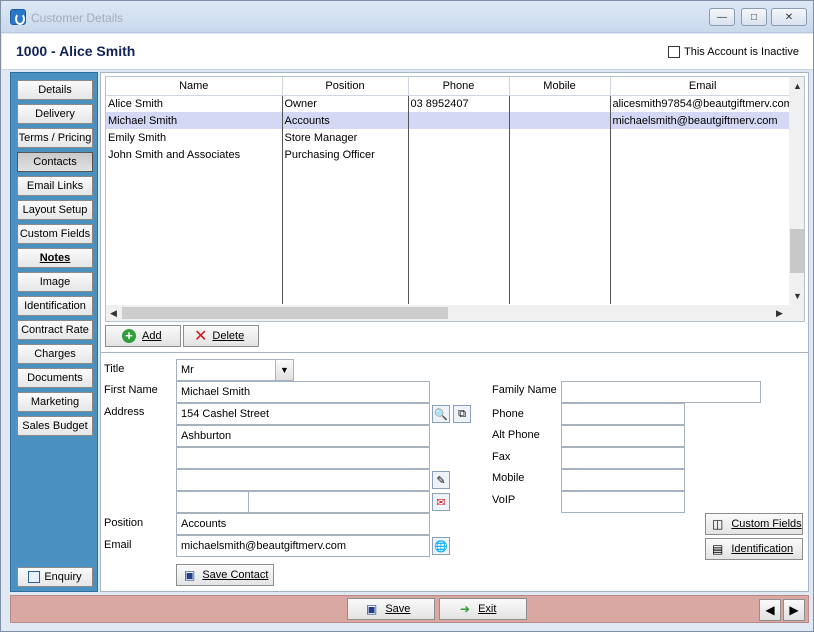 The image size is (814, 632). I want to click on cell-position: Purchasing Officer, so click(345, 154).